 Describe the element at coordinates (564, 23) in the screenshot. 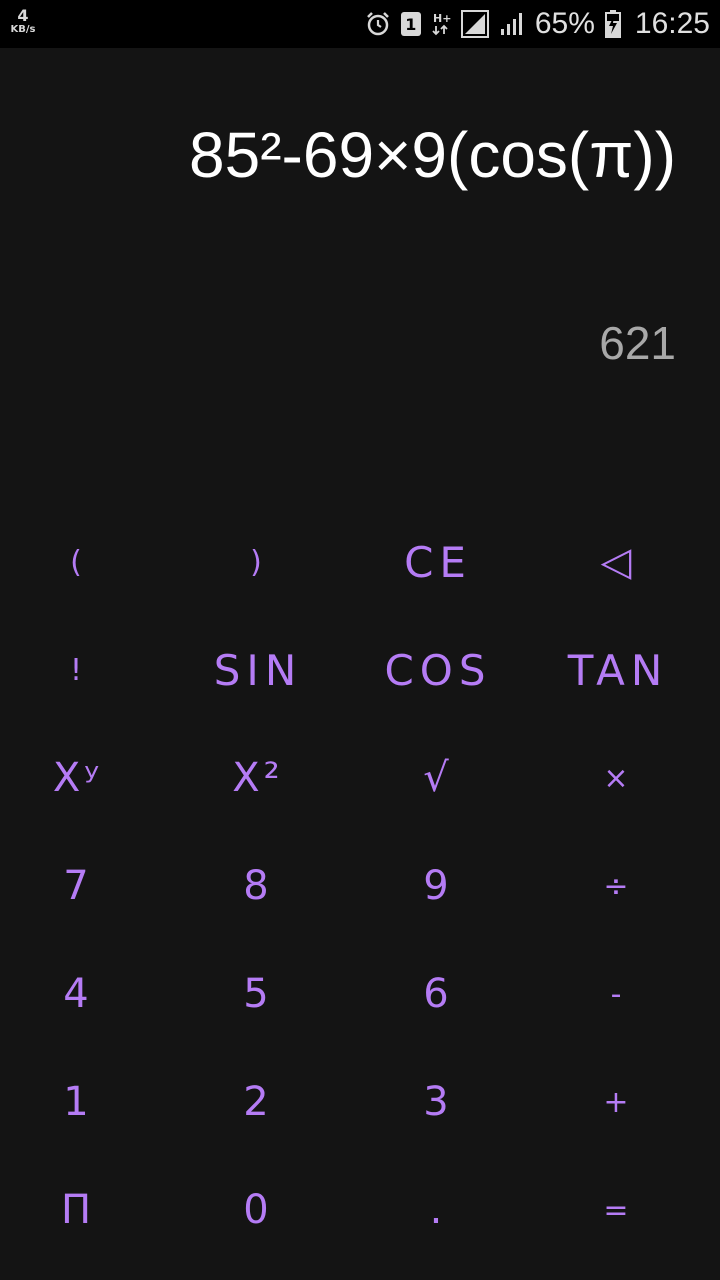

I see `battery-percent: 65%` at that location.